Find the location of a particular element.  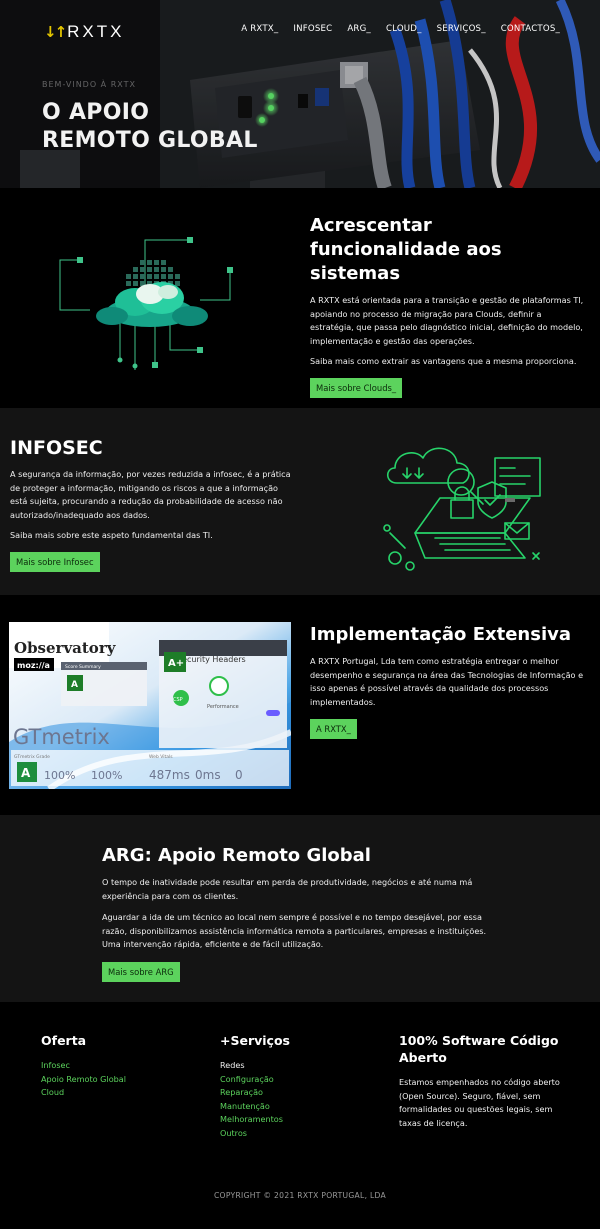

footer-opensource-title: 100% Software Código Aberto is located at coordinates (479, 1049).